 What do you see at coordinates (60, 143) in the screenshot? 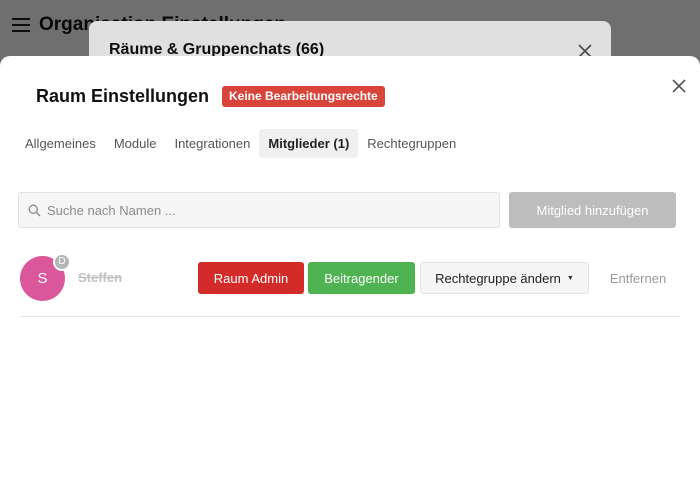
I see `tab-general: Allgemeines` at bounding box center [60, 143].